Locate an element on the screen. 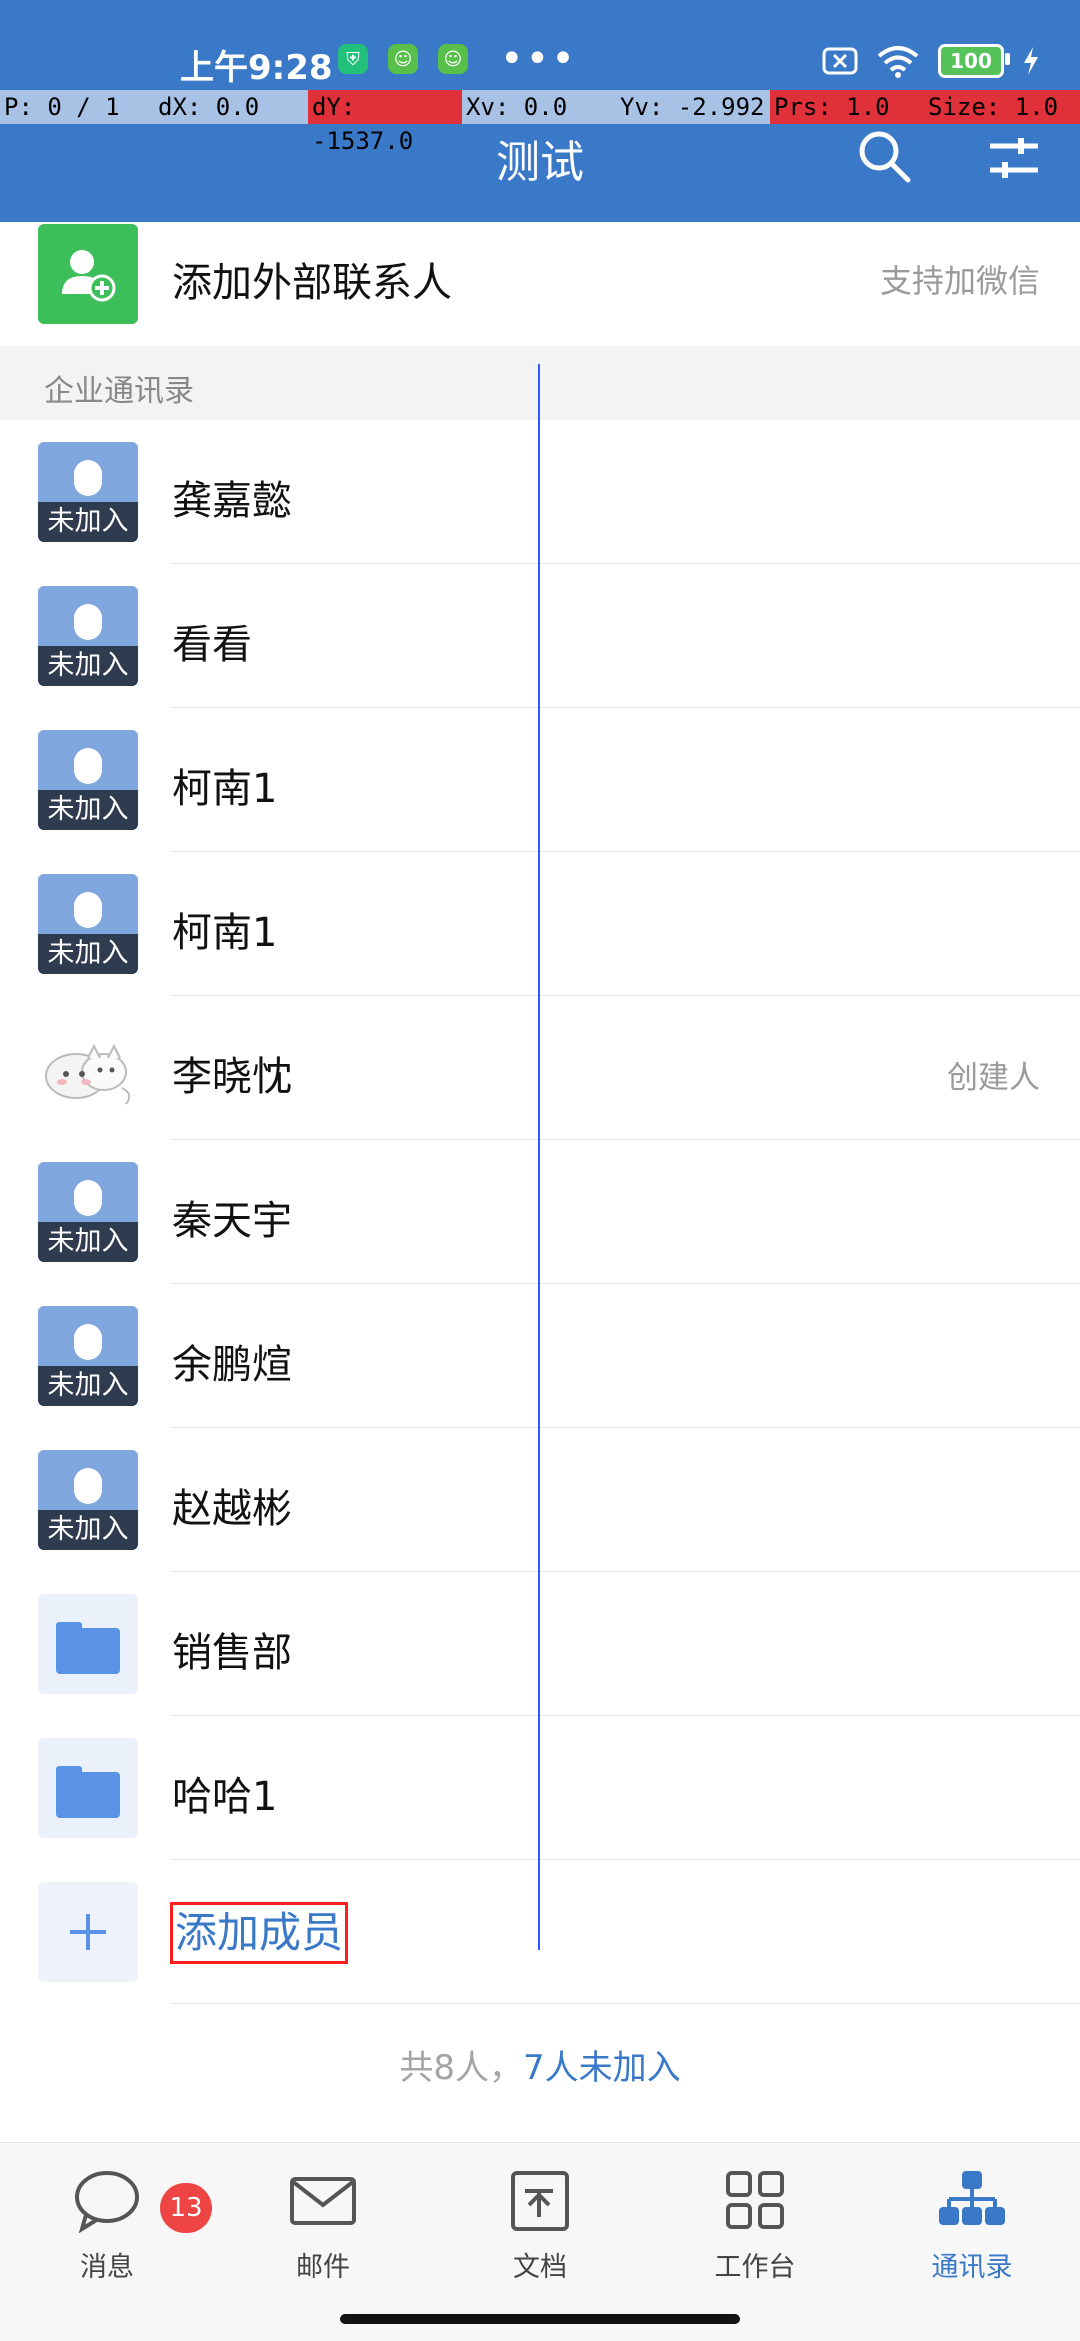 This screenshot has width=1080, height=2341. section-header: 企业通讯录 is located at coordinates (540, 383).